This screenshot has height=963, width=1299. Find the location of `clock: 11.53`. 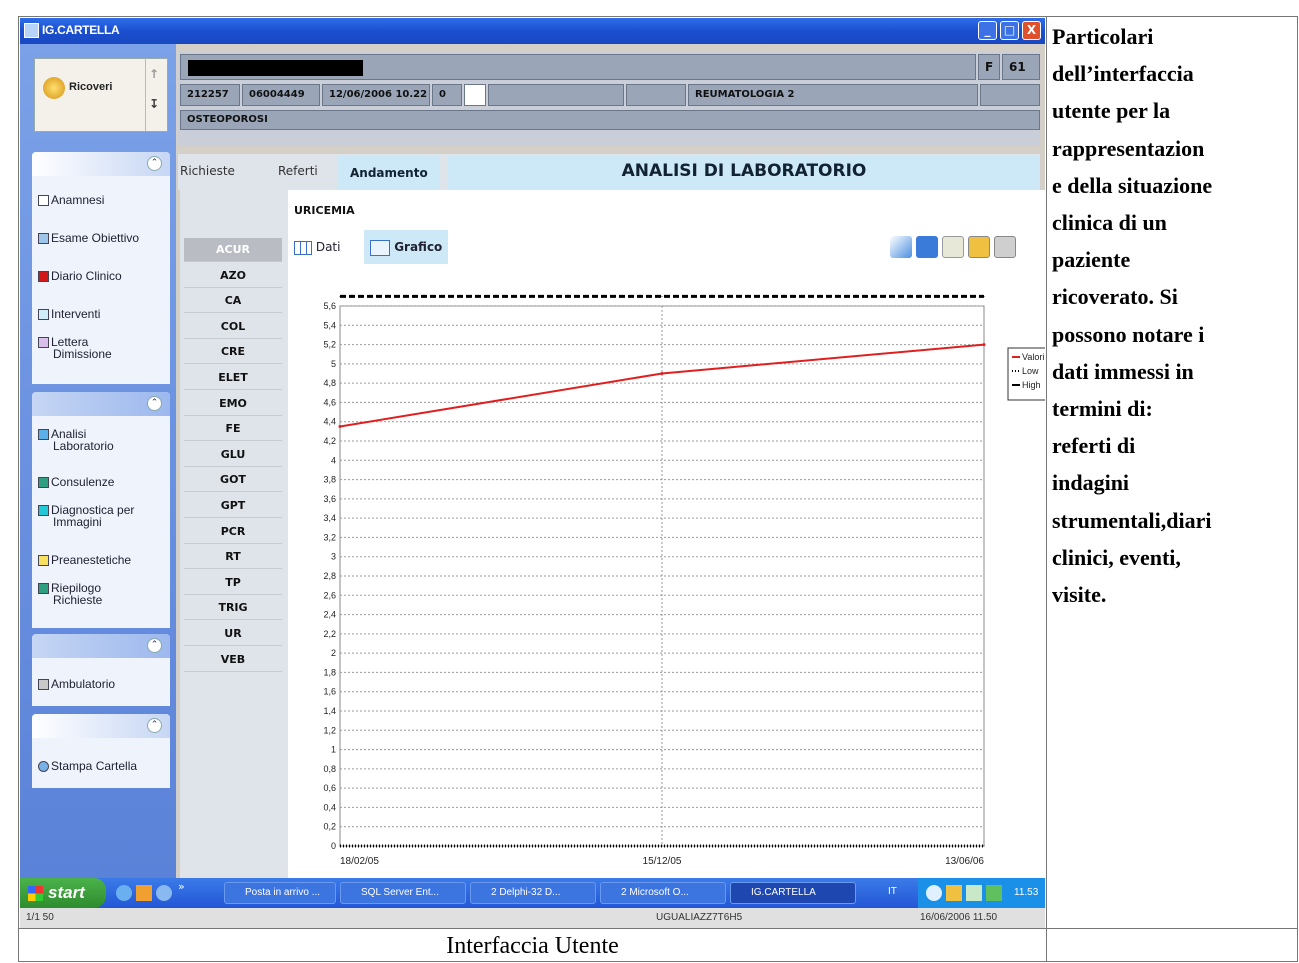

clock: 11.53 is located at coordinates (1026, 892).